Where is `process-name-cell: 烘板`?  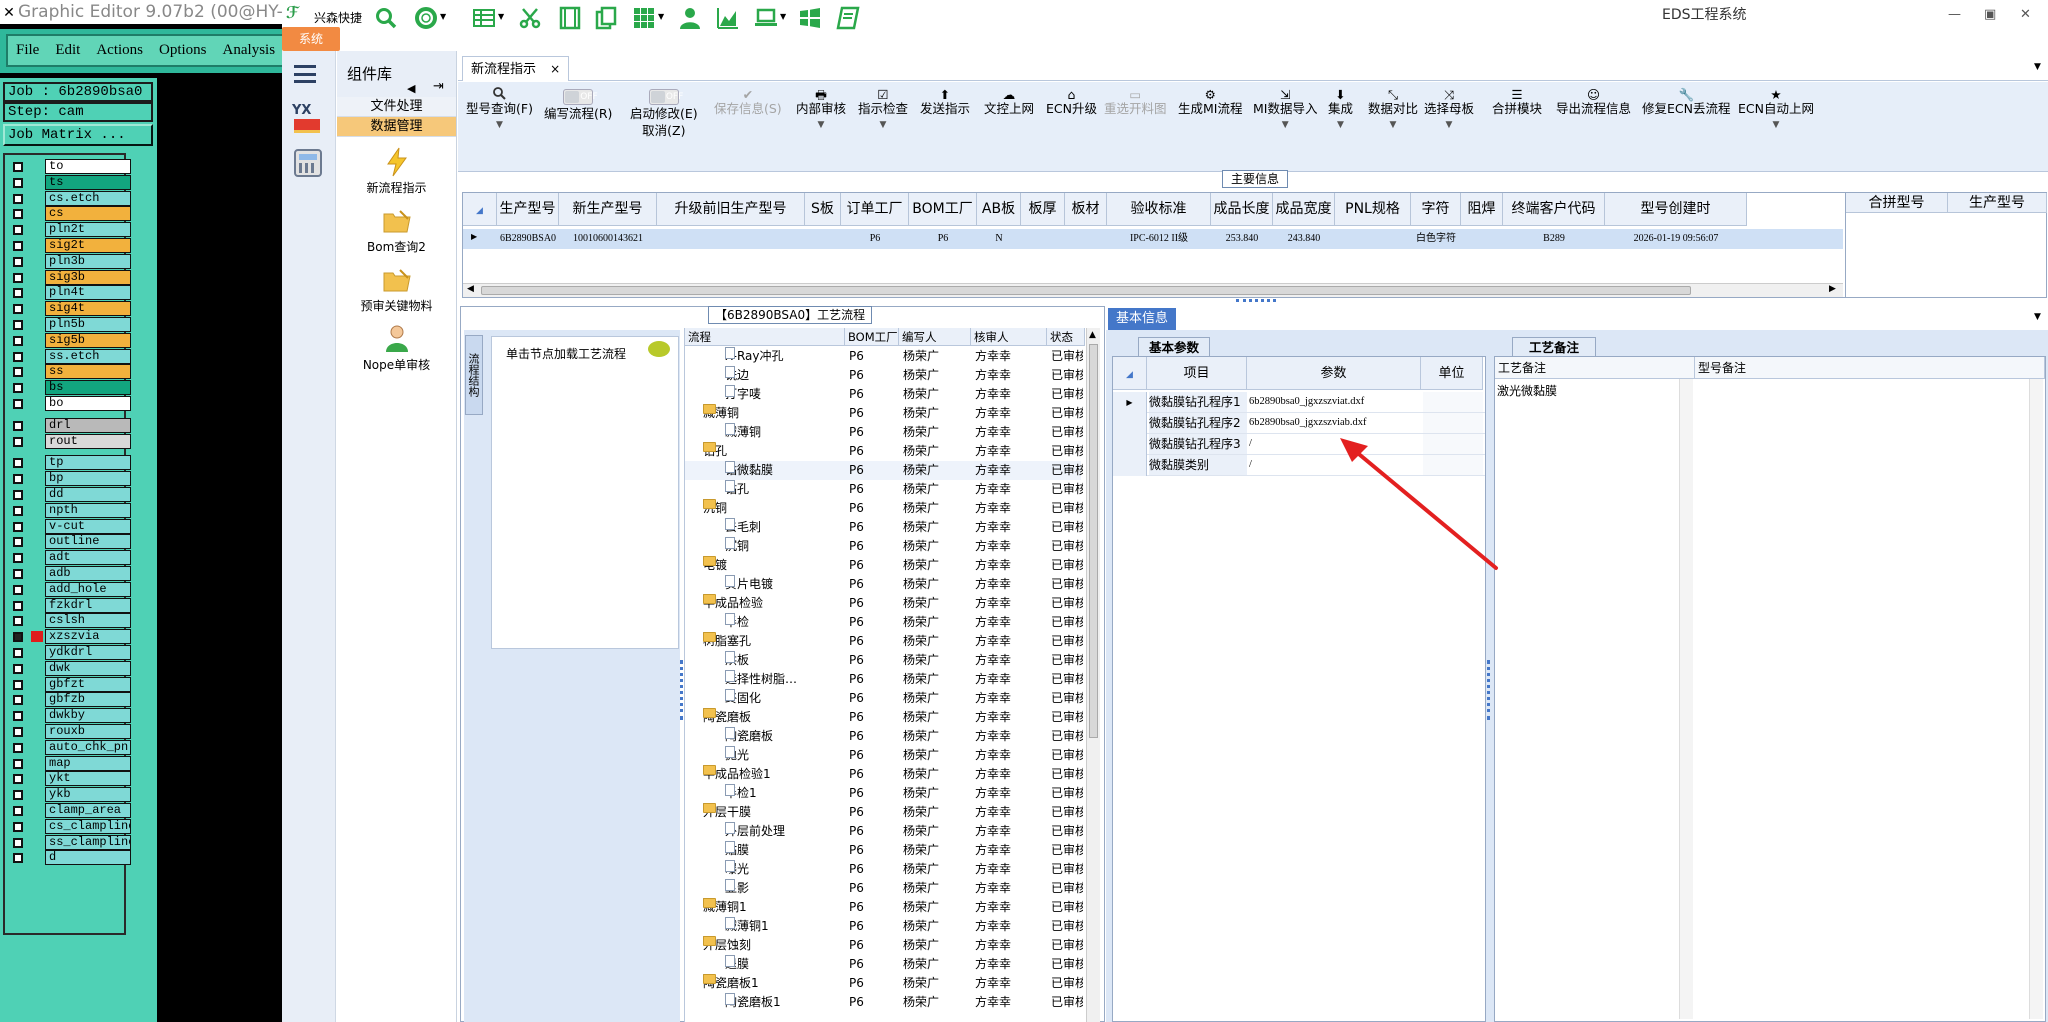
process-name-cell: 烘板 is located at coordinates (785, 660).